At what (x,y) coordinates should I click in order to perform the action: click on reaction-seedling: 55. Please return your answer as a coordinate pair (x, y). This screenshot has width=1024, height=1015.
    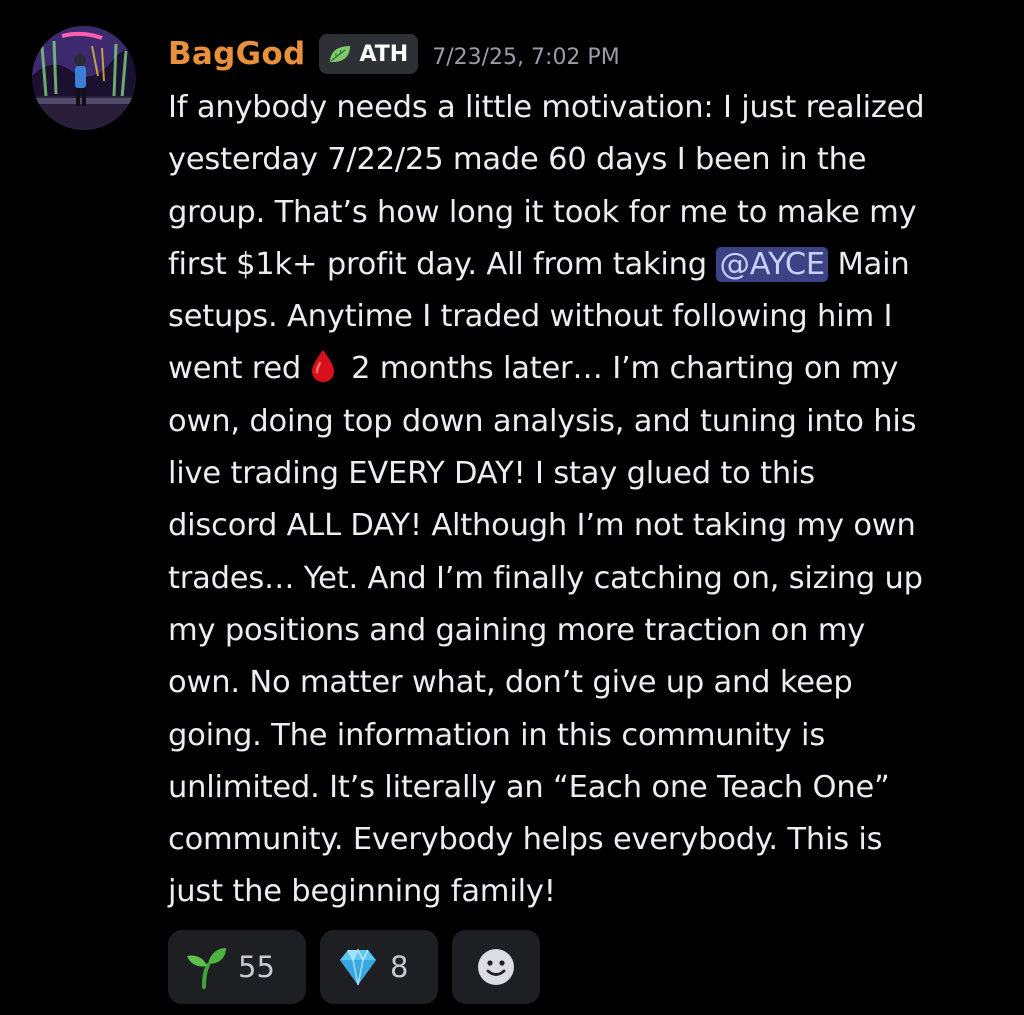
    Looking at the image, I should click on (237, 967).